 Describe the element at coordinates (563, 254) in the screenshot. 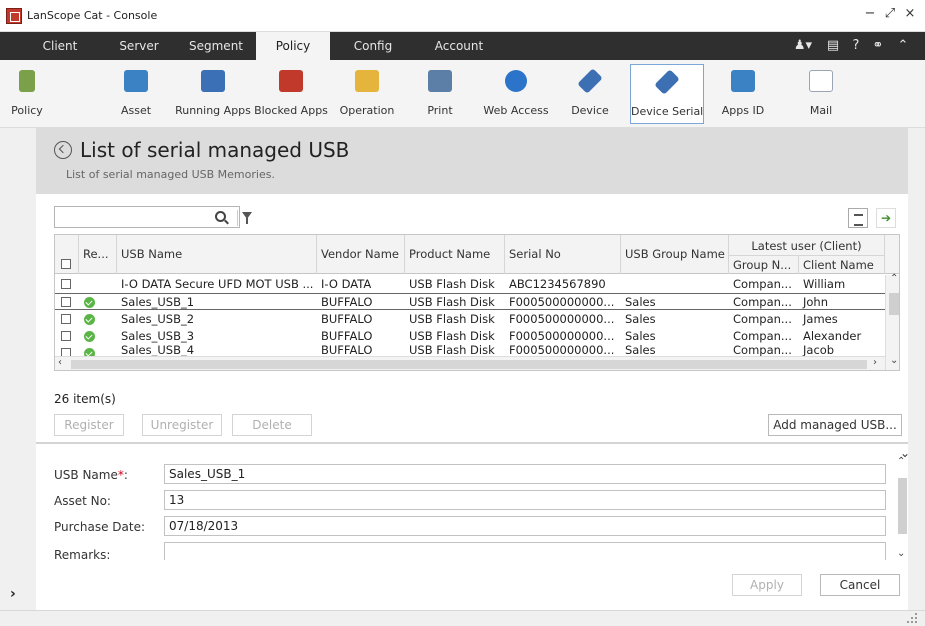

I see `column-serial-no: Serial No` at that location.